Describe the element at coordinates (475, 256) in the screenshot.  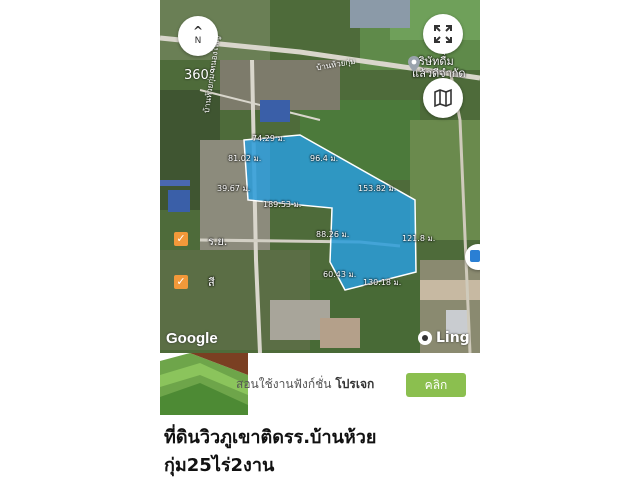
I see `panel-icon` at that location.